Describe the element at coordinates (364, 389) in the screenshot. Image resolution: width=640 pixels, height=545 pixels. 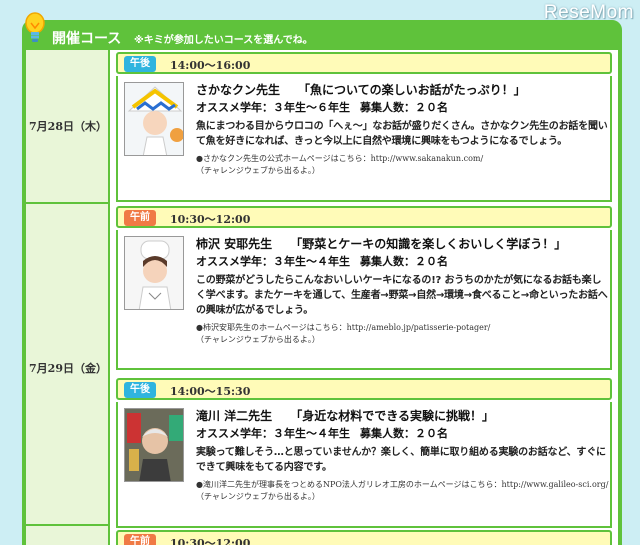
I see `time-bar: 午後 14:00～15:30` at that location.